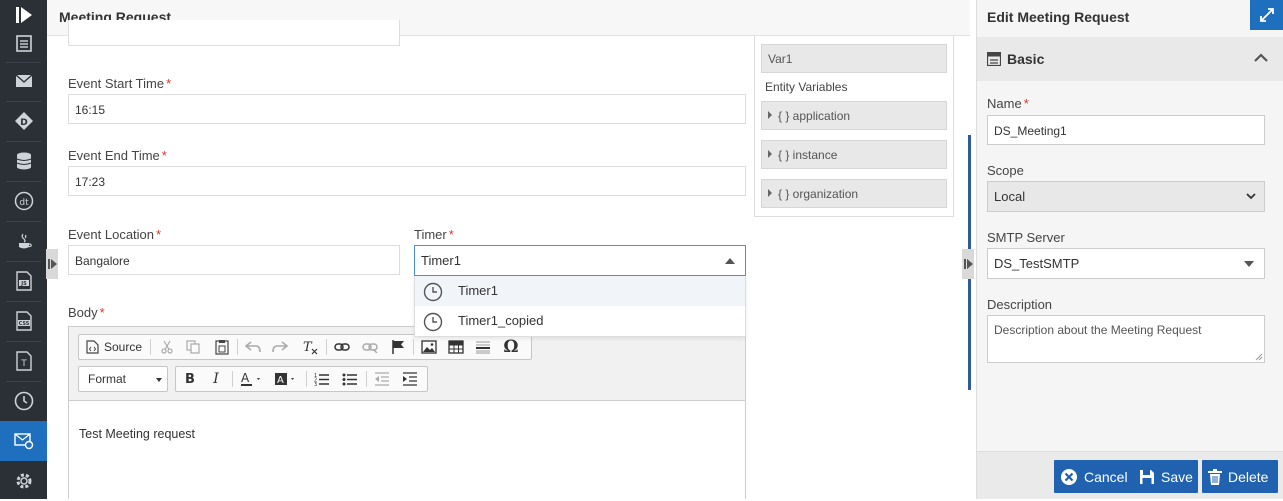  I want to click on decision-icon: D, so click(23, 121).